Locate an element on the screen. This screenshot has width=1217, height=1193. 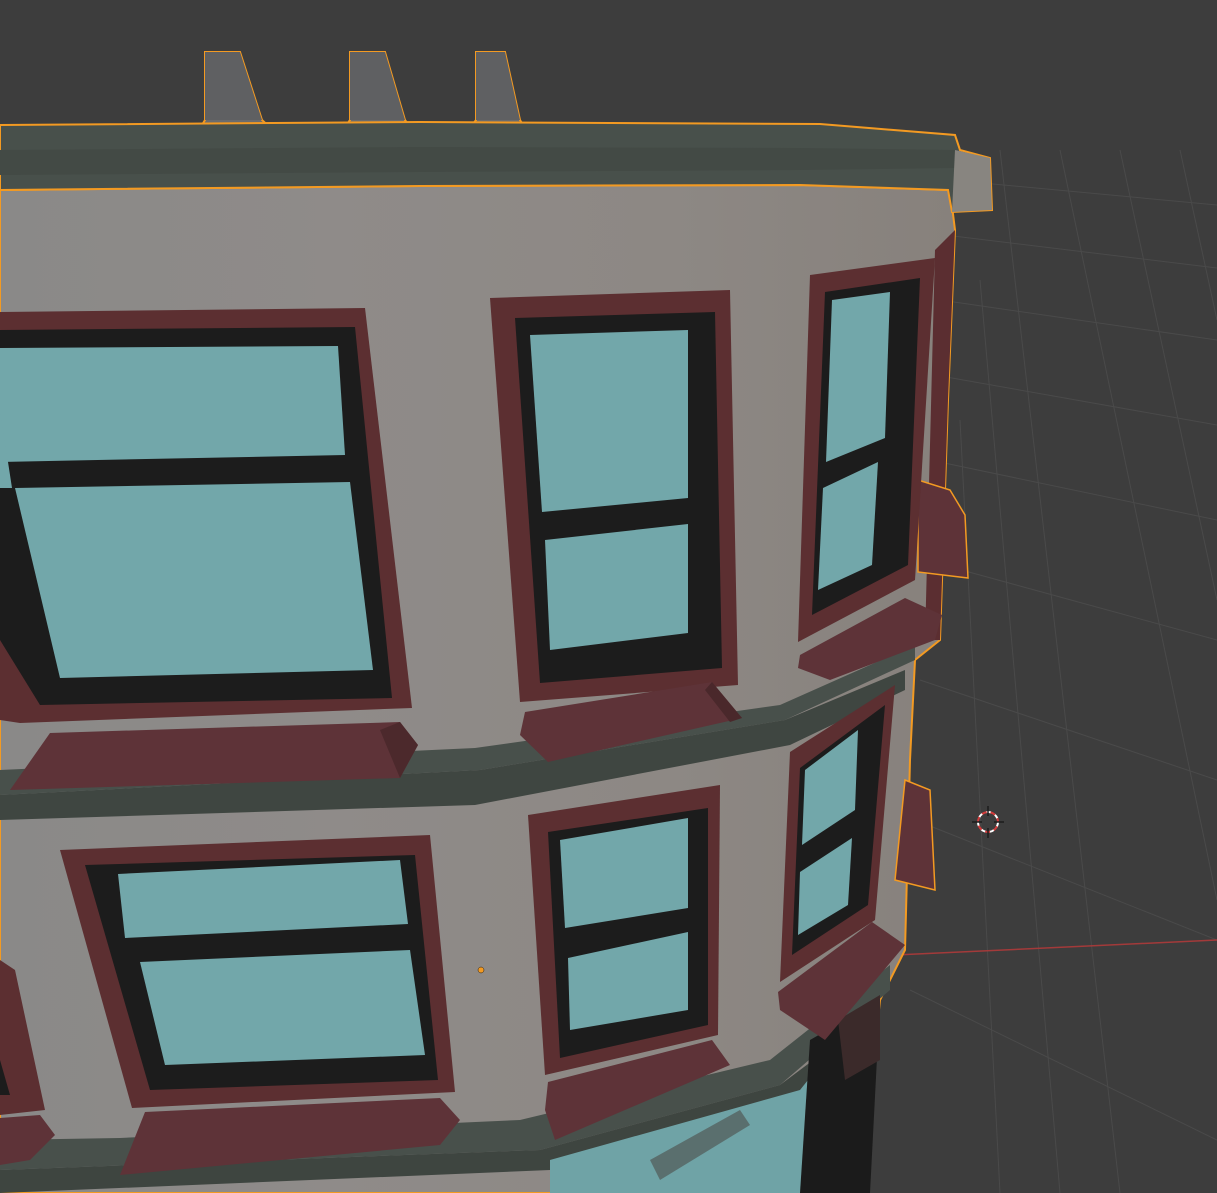
window-upper-middle is located at coordinates (616, 526).